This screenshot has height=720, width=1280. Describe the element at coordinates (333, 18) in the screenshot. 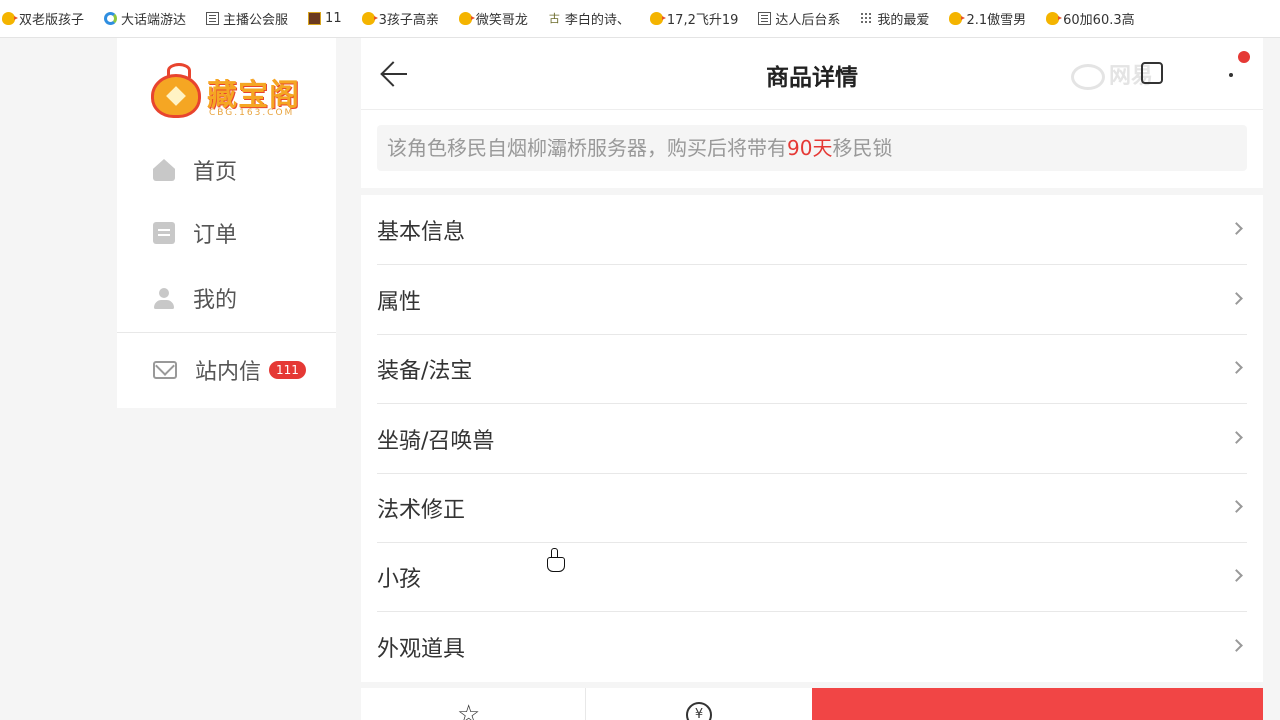

I see `bookmark-label: 11` at that location.